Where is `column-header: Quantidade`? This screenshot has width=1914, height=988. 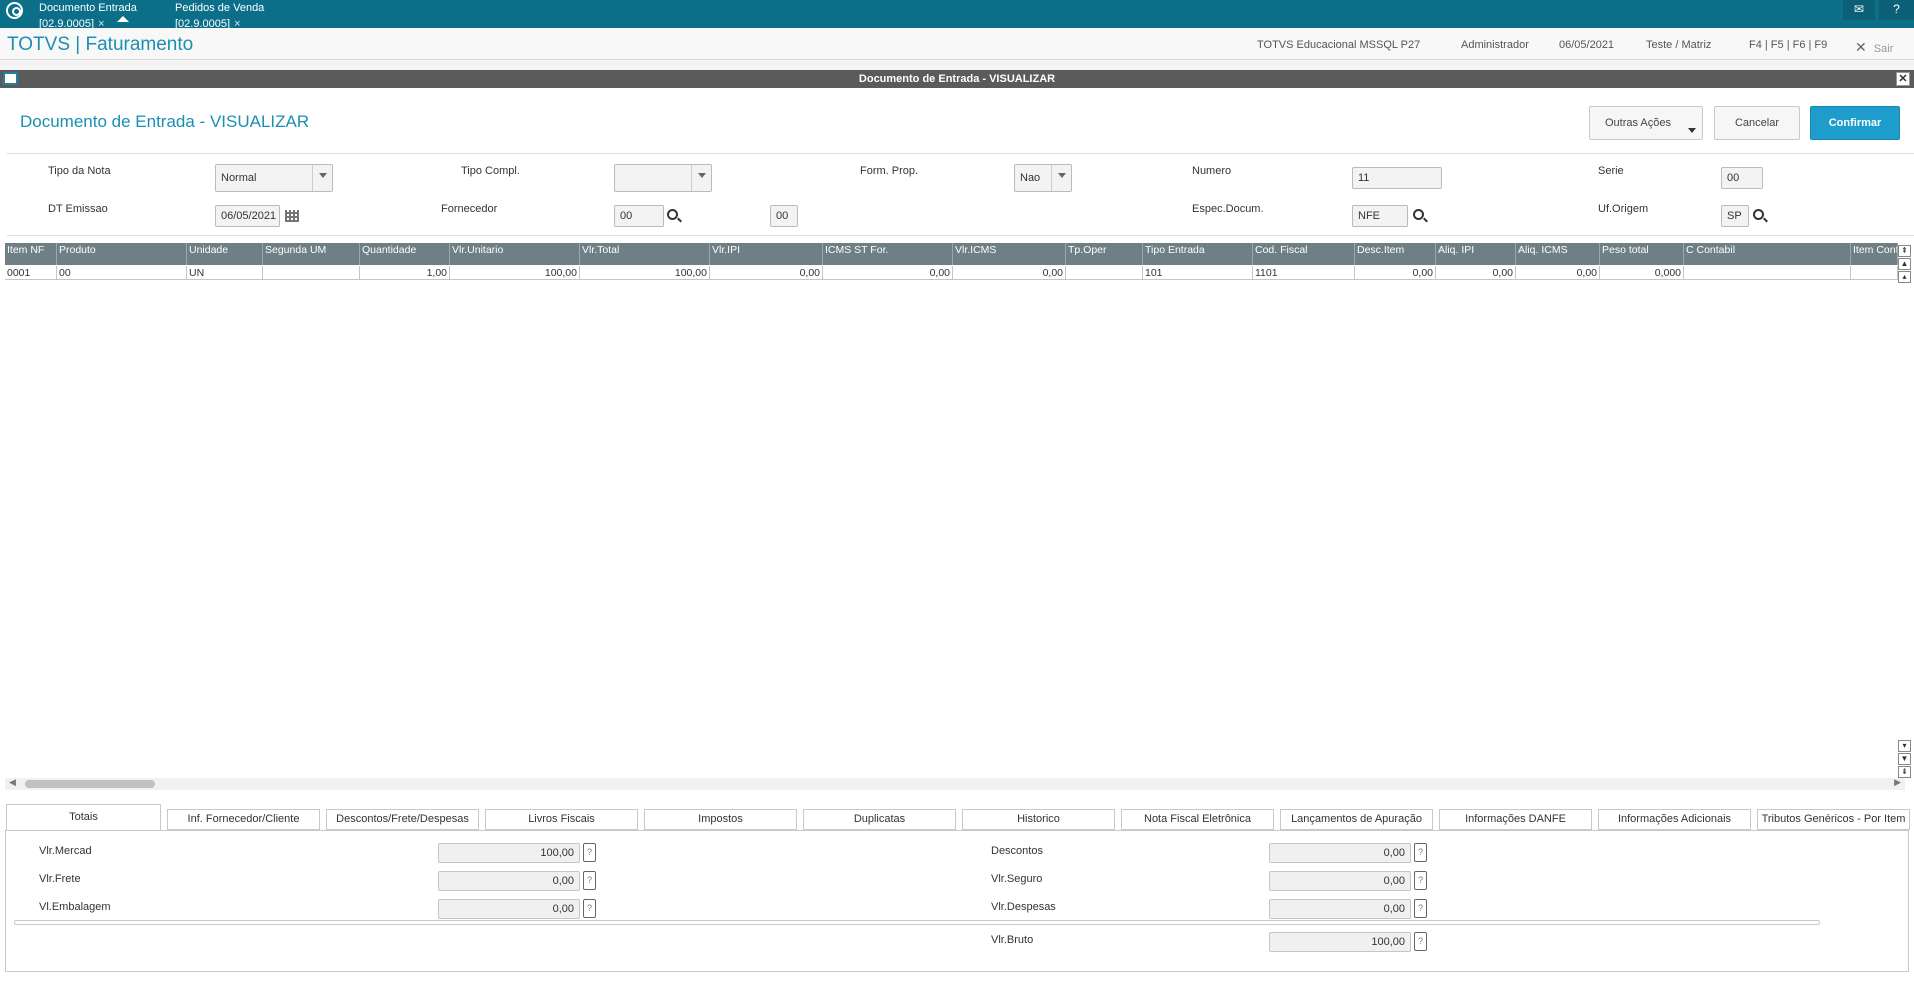
column-header: Quantidade is located at coordinates (405, 254).